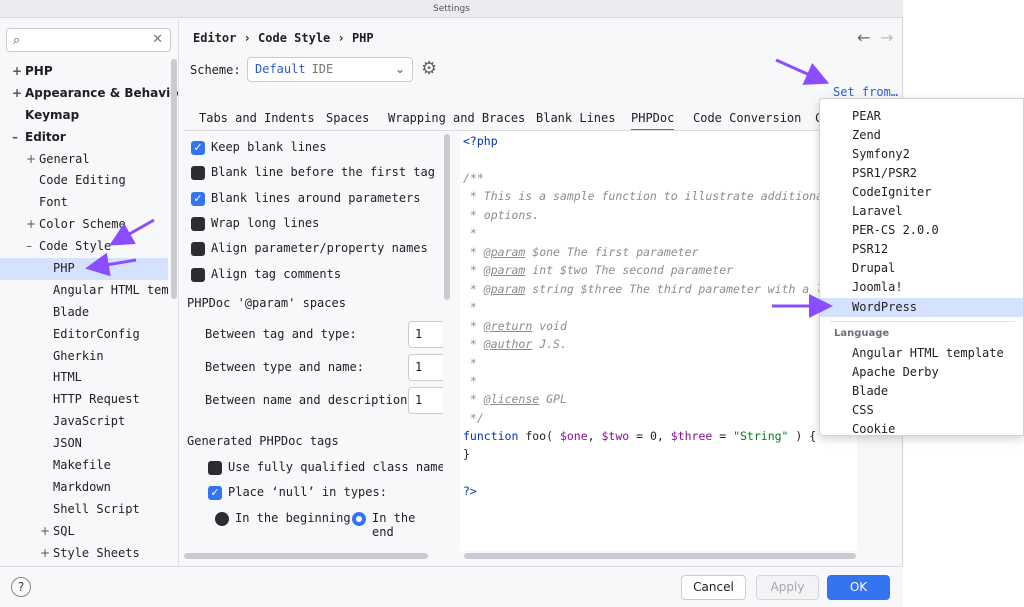  I want to click on arrow-to-set-from, so click(802, 71).